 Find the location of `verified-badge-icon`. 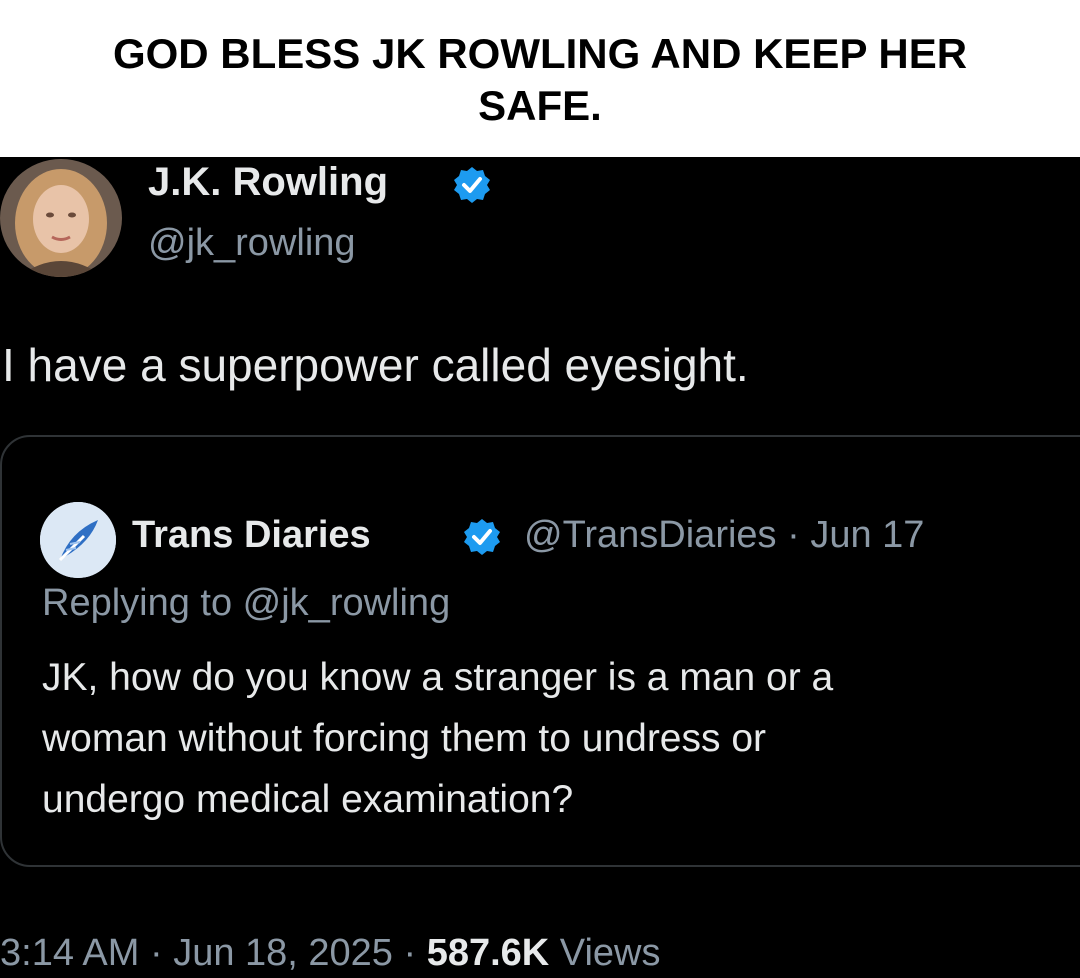

verified-badge-icon is located at coordinates (472, 185).